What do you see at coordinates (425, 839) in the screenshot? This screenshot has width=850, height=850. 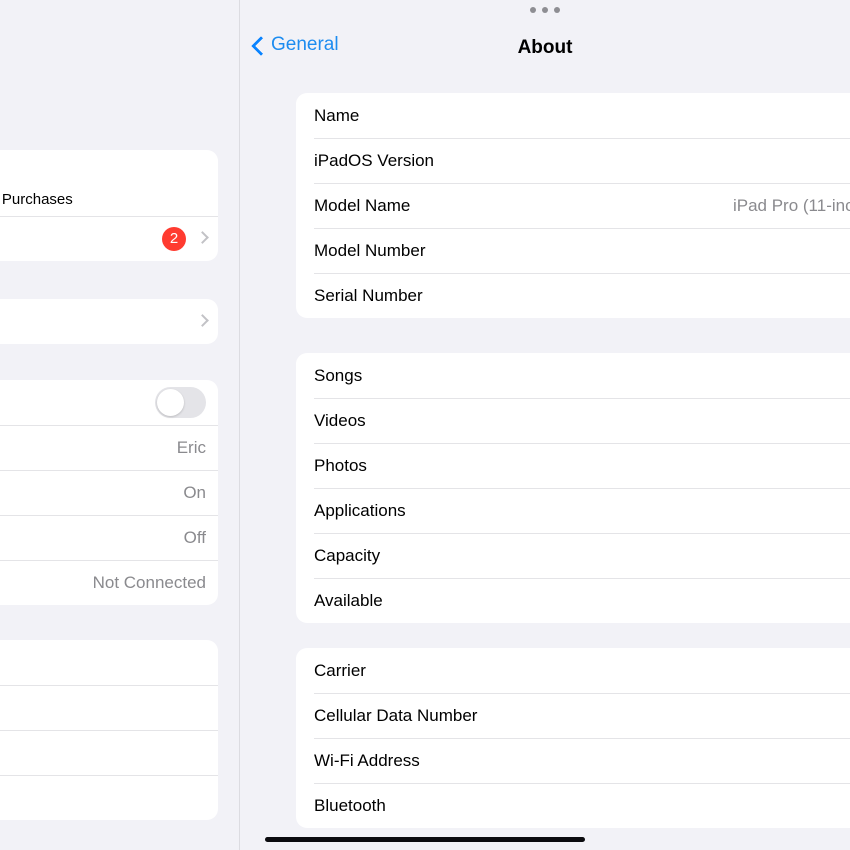 I see `home-indicator` at bounding box center [425, 839].